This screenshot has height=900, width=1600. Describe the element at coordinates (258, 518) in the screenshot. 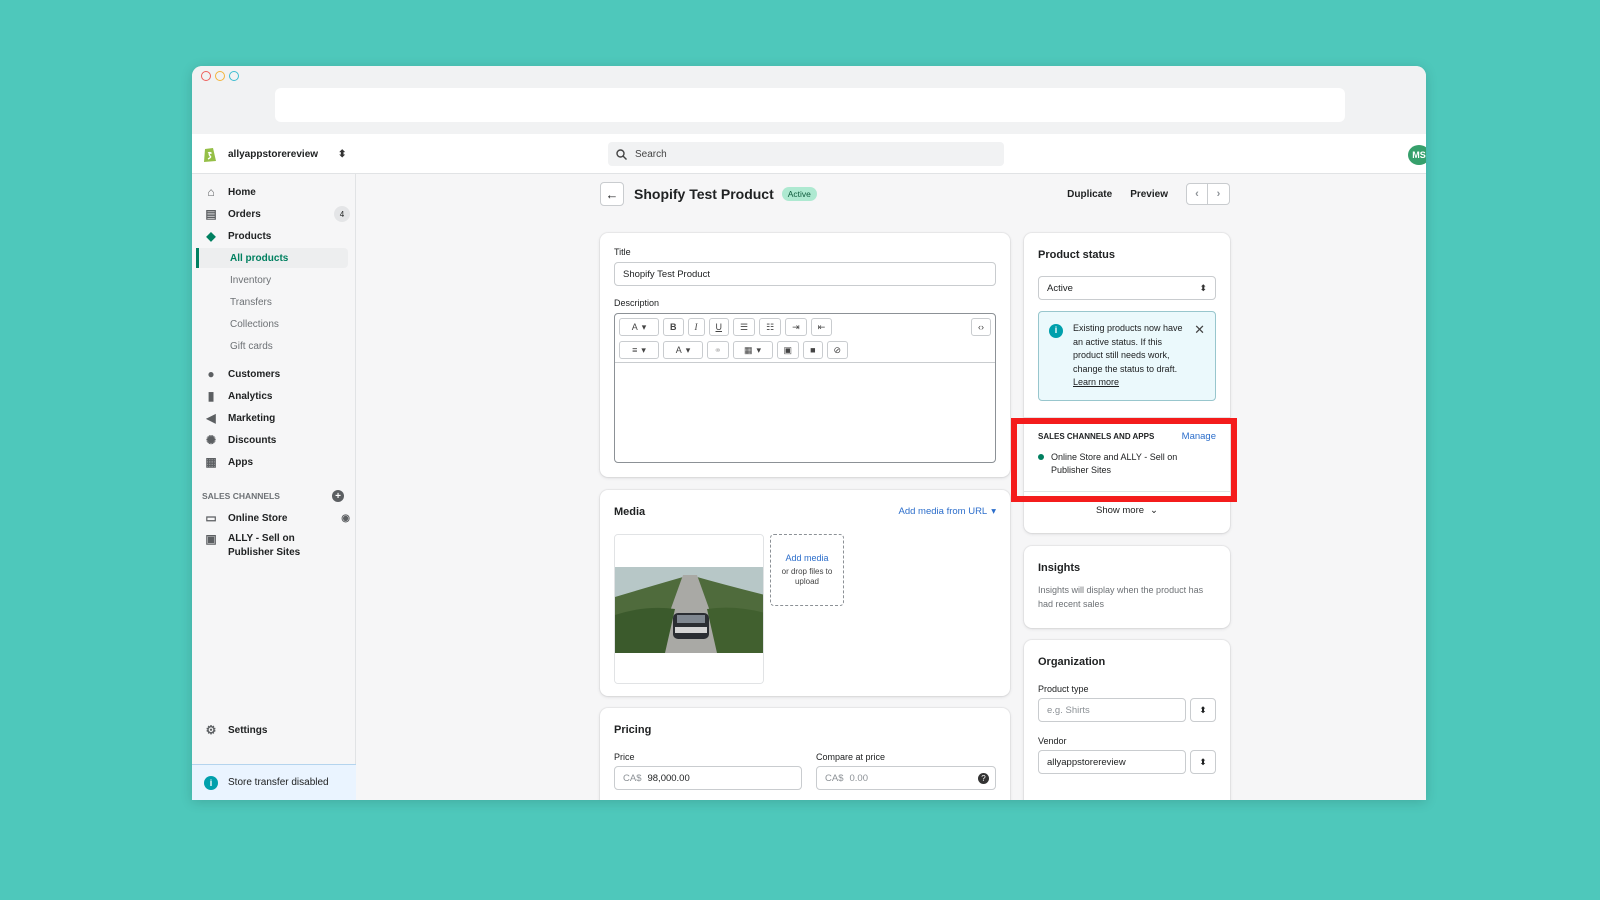

I see `sidebar-item-label: Online Store` at that location.